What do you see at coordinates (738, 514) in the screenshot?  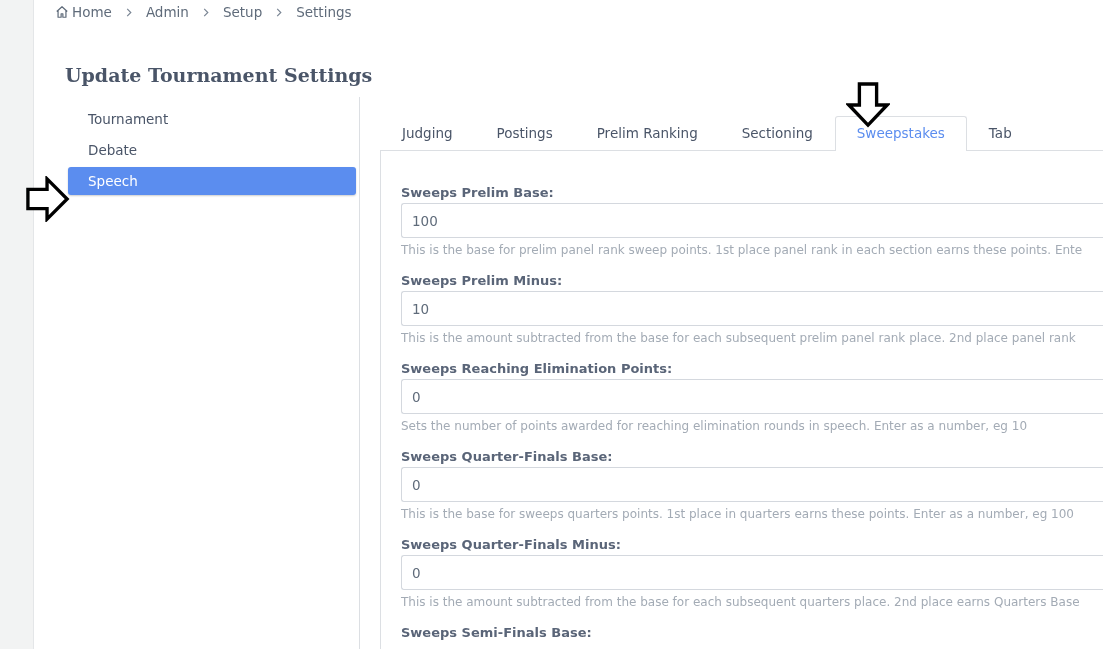 I see `help-text: This is the base for sweeps quarters points. 1st place in quarters earns these points. Enter as a number, eg 100` at bounding box center [738, 514].